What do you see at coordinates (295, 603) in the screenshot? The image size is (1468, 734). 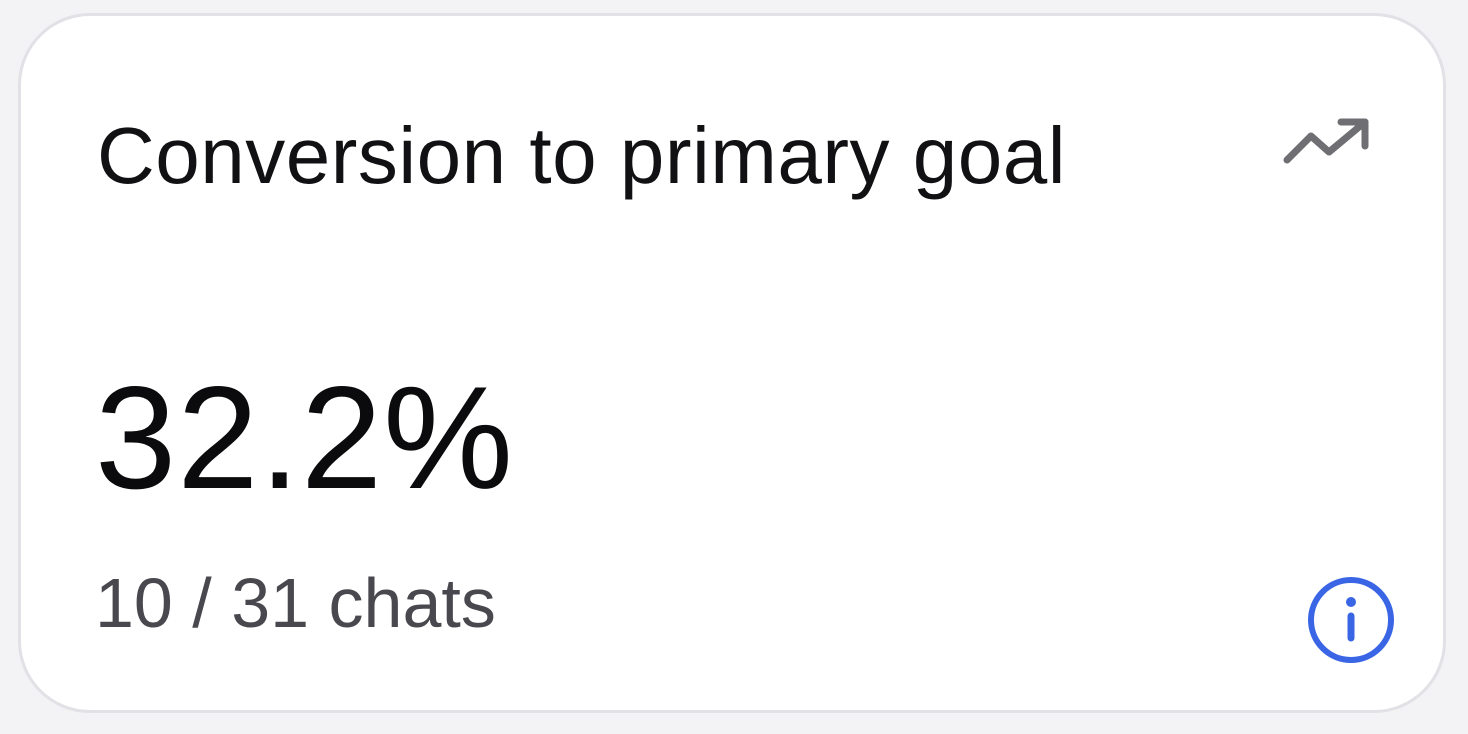 I see `metric-subtext: 10 / 31 chats` at bounding box center [295, 603].